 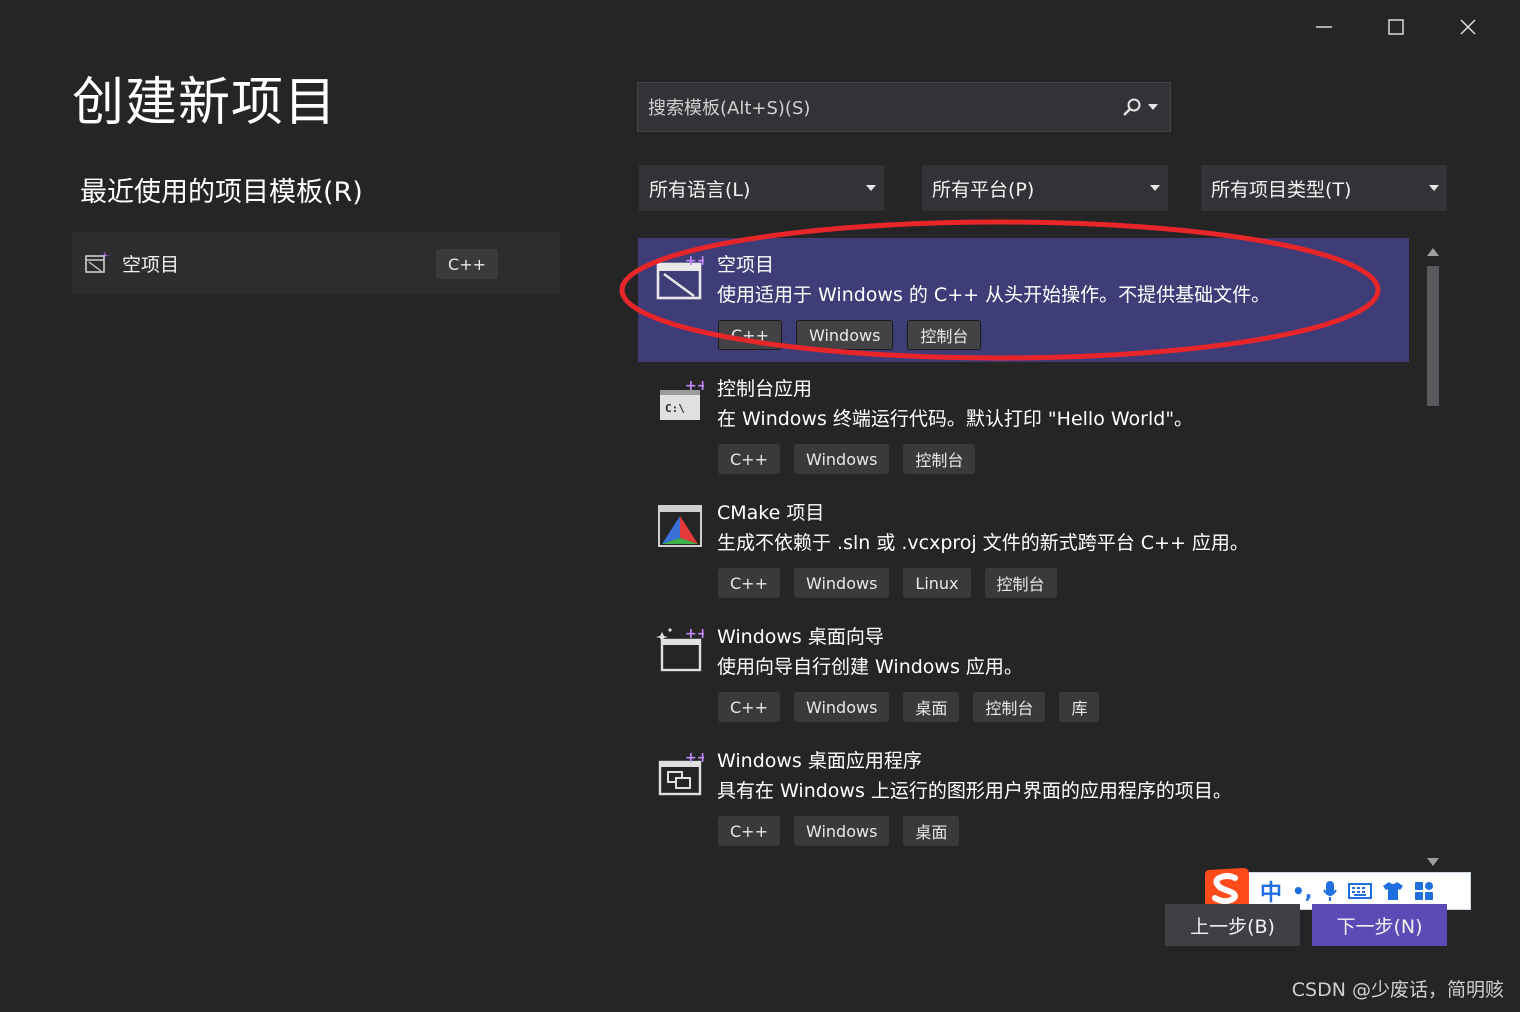 I want to click on ime-mode-label: 中, so click(x=1271, y=891).